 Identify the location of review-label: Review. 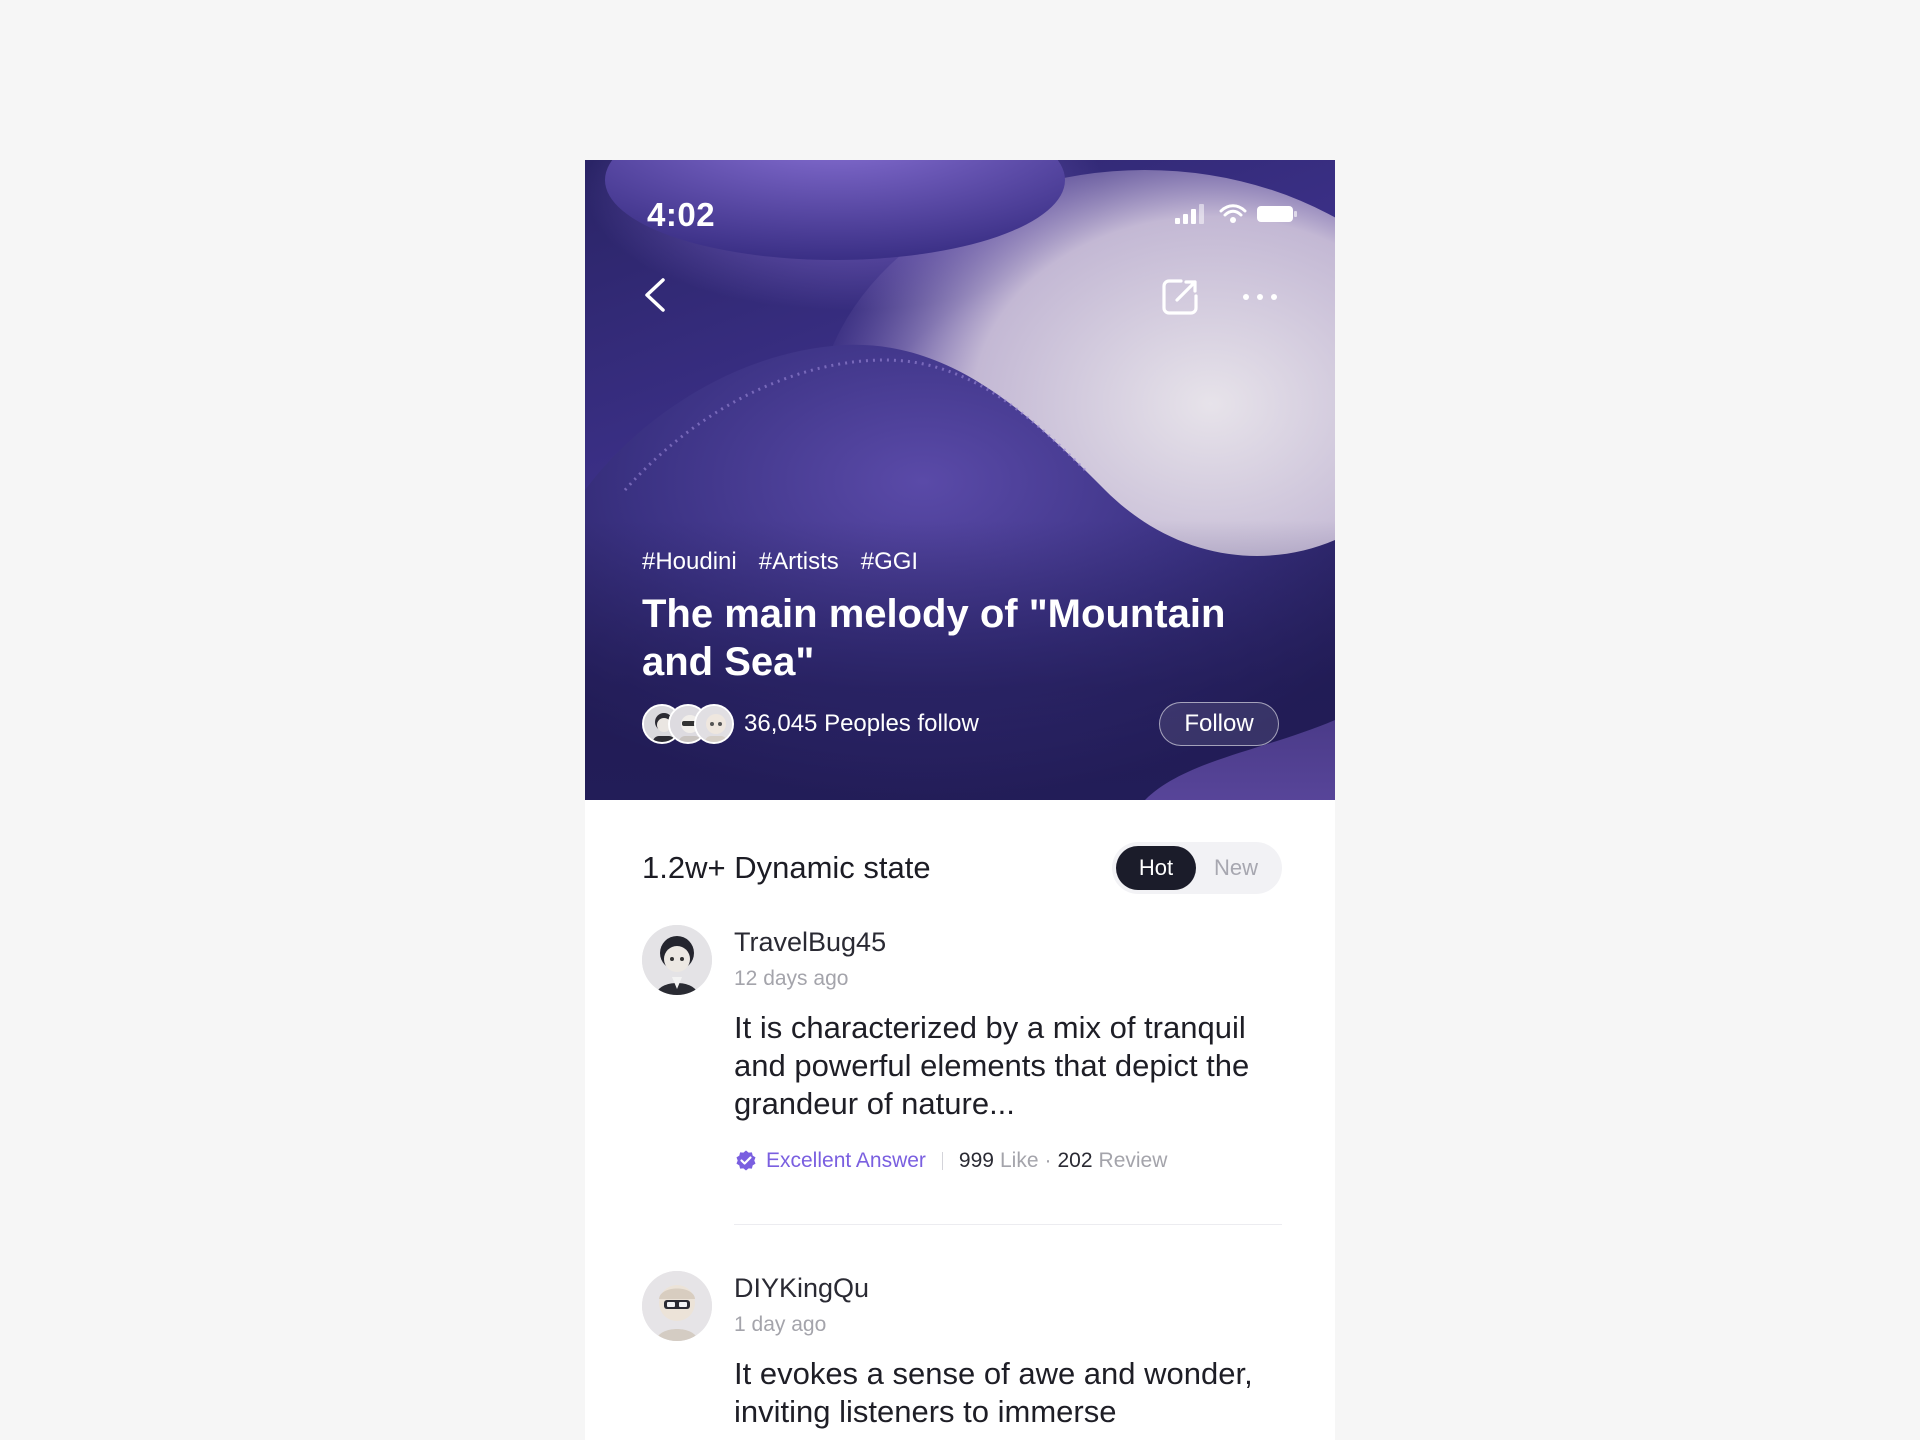
(1133, 1161).